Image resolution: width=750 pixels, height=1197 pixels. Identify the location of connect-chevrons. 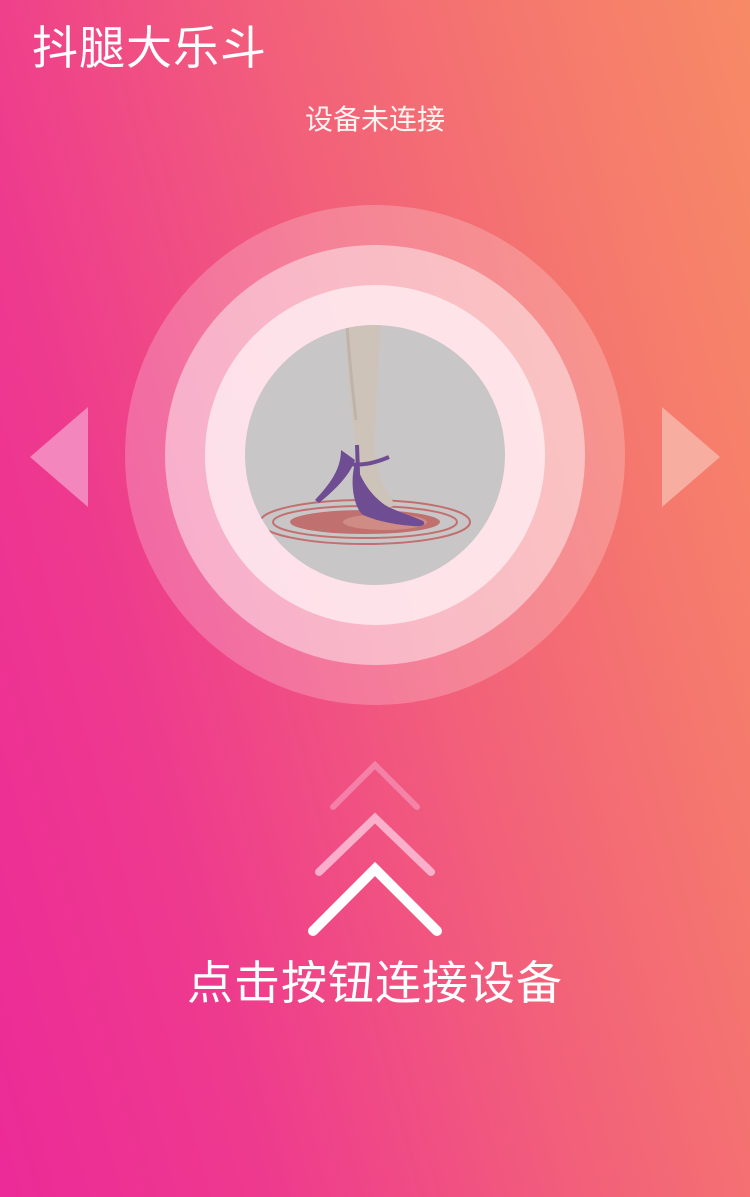
(375, 850).